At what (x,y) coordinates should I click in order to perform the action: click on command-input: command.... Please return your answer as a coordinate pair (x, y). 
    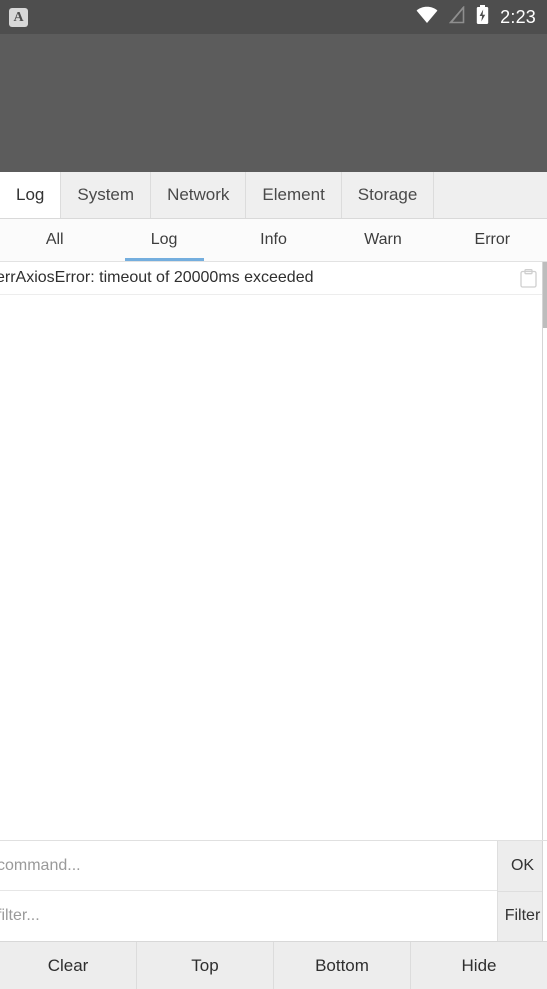
    Looking at the image, I should click on (248, 866).